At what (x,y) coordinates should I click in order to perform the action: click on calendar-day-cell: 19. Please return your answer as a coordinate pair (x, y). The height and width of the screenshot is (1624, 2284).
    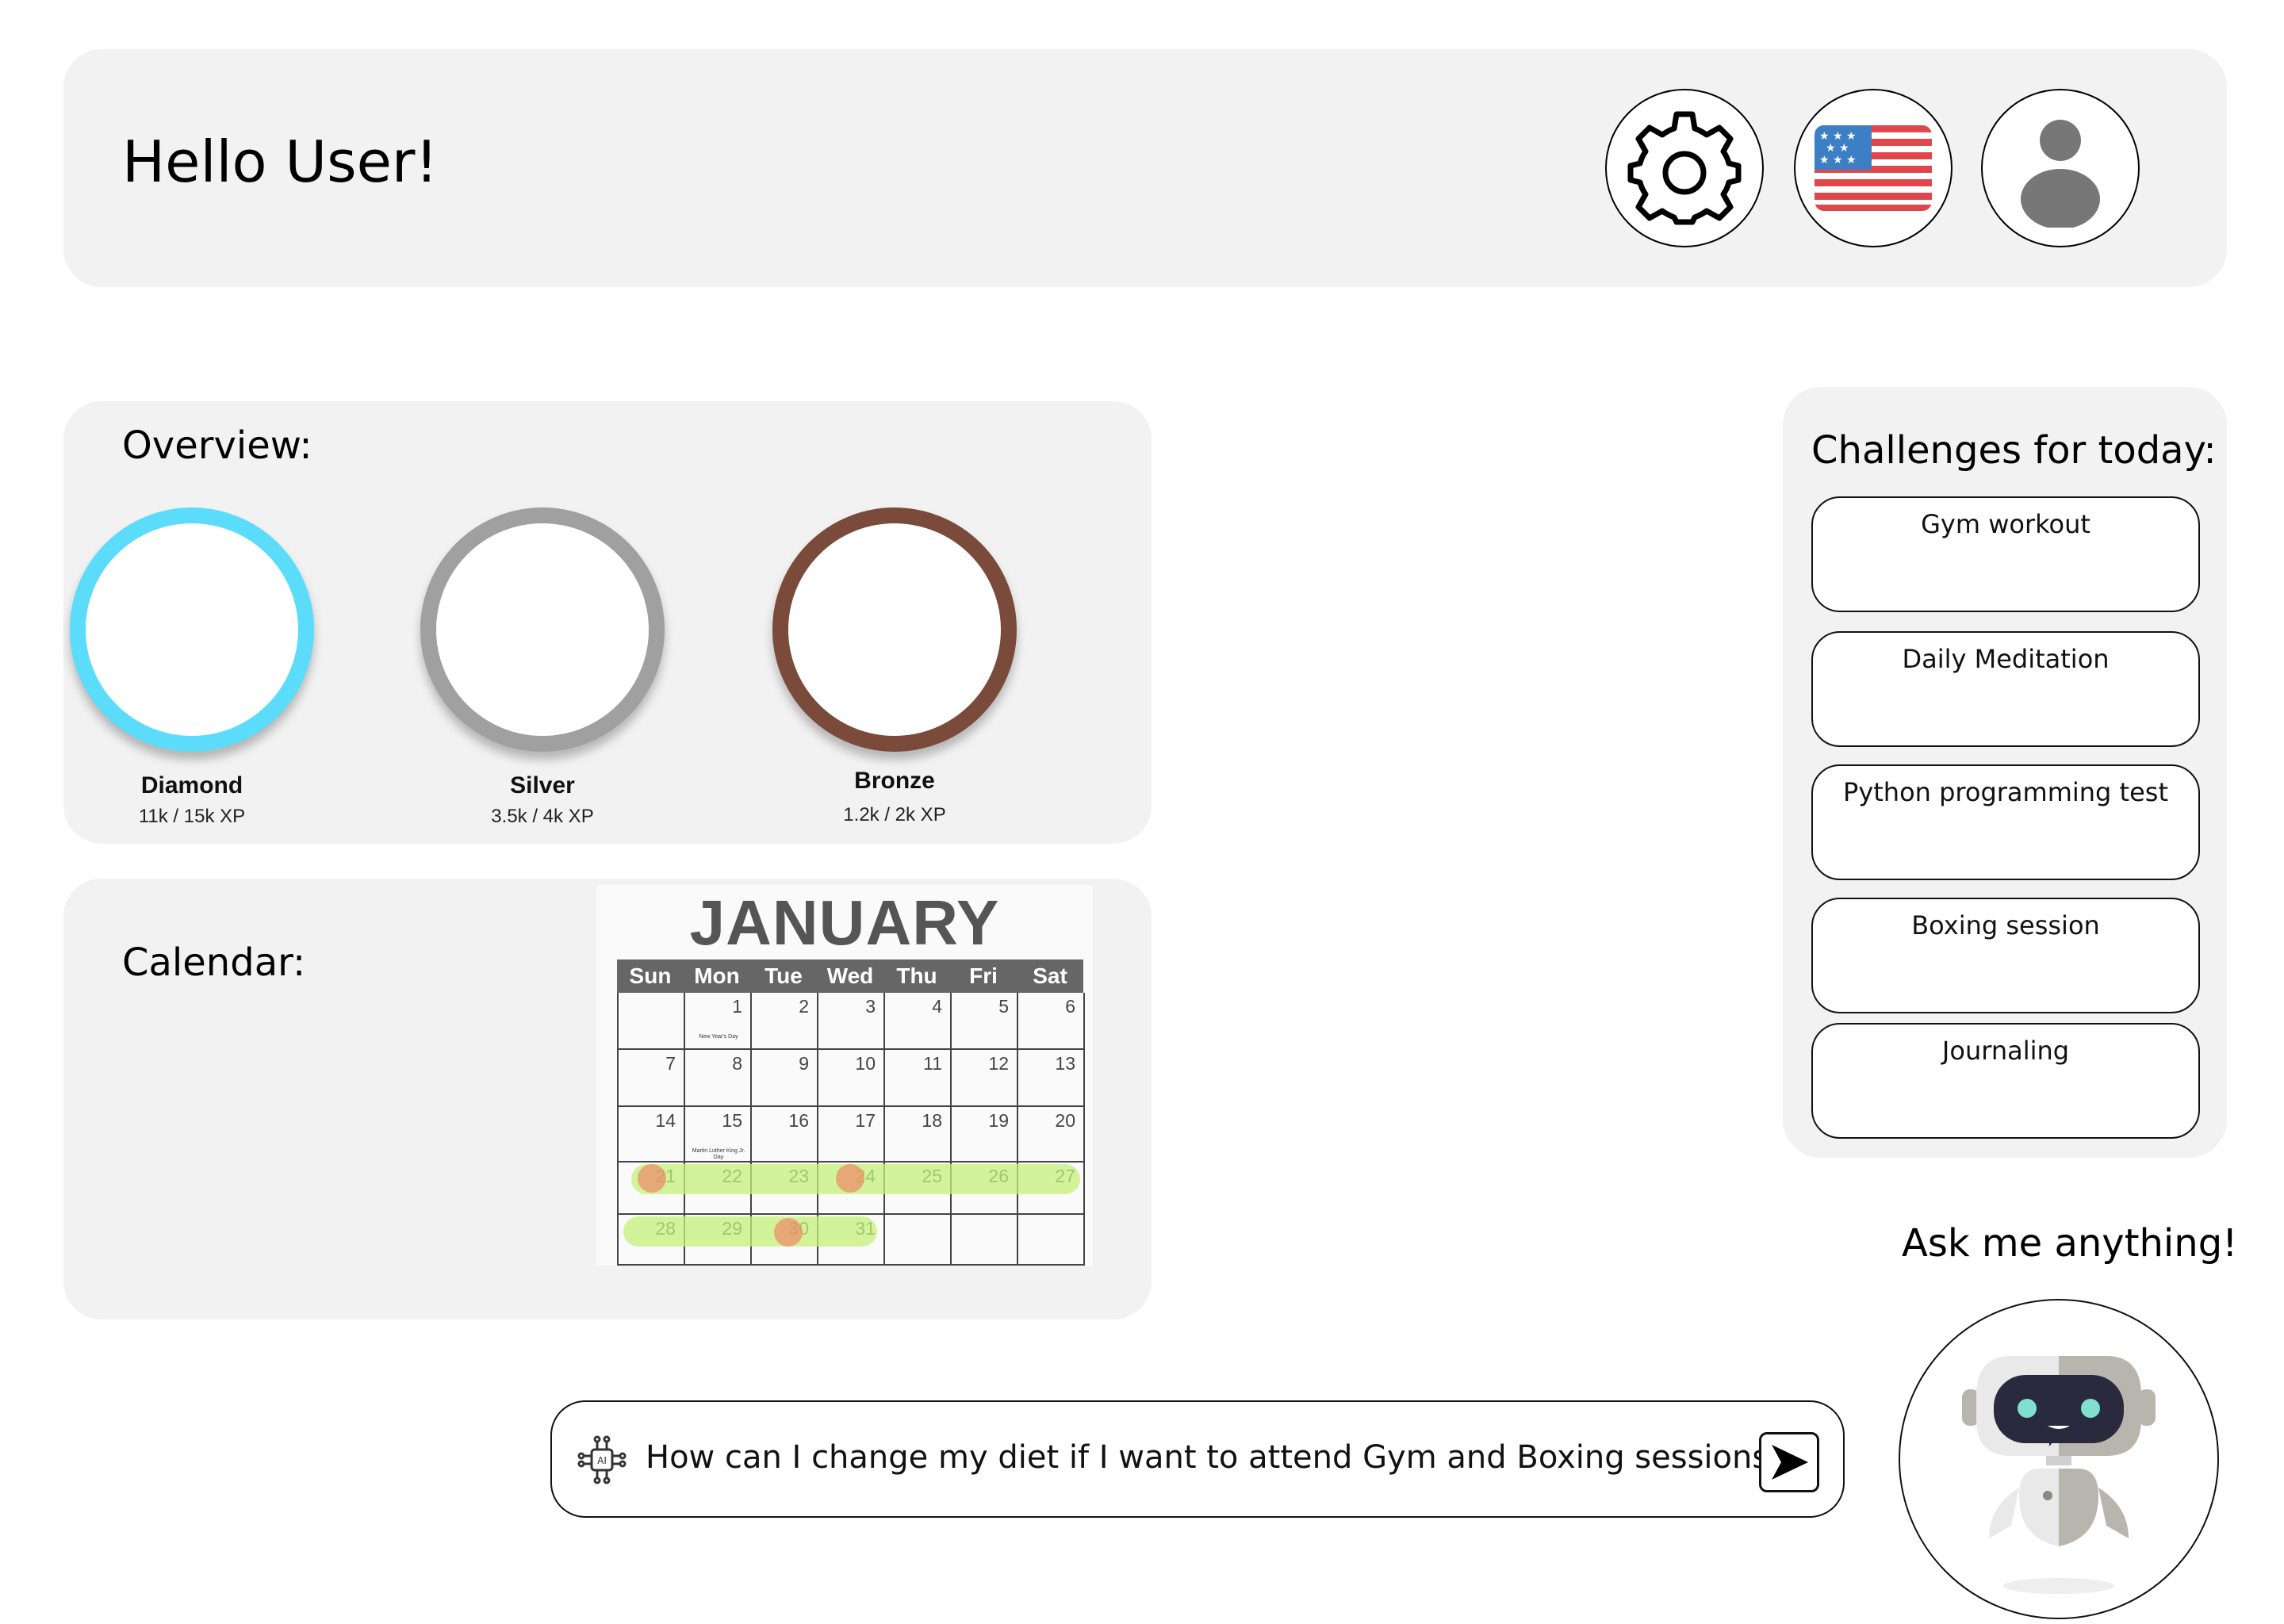
    Looking at the image, I should click on (985, 1134).